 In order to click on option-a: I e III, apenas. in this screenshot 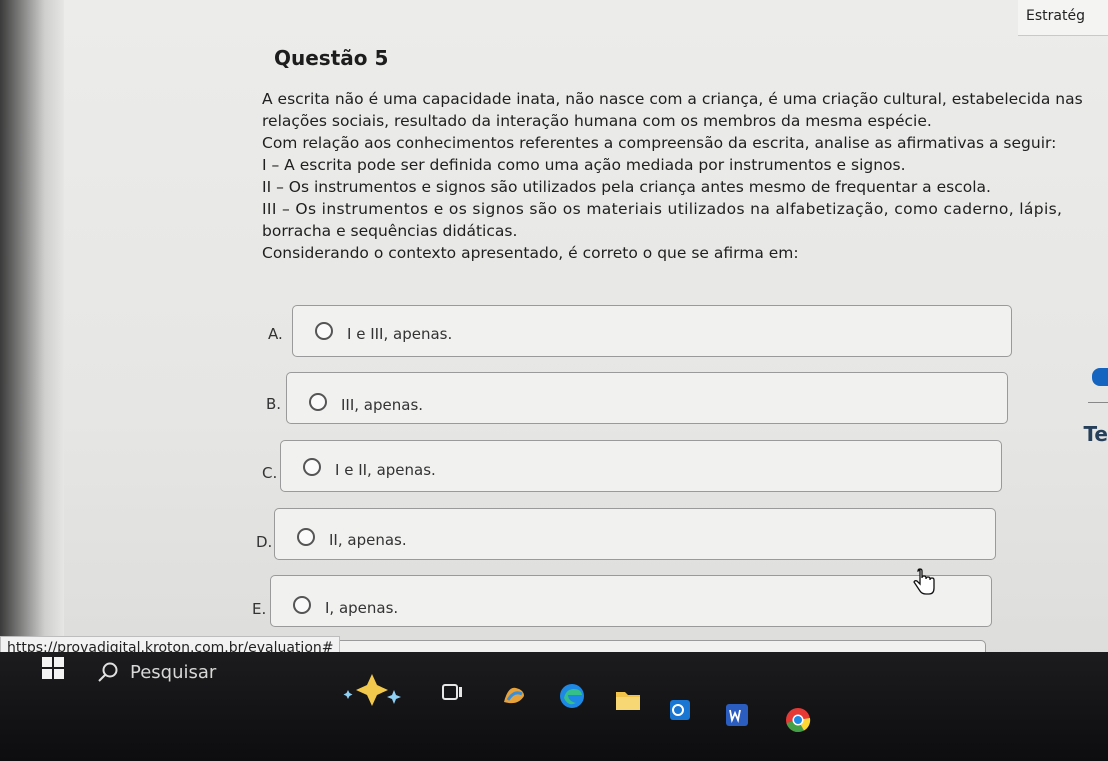, I will do `click(652, 331)`.